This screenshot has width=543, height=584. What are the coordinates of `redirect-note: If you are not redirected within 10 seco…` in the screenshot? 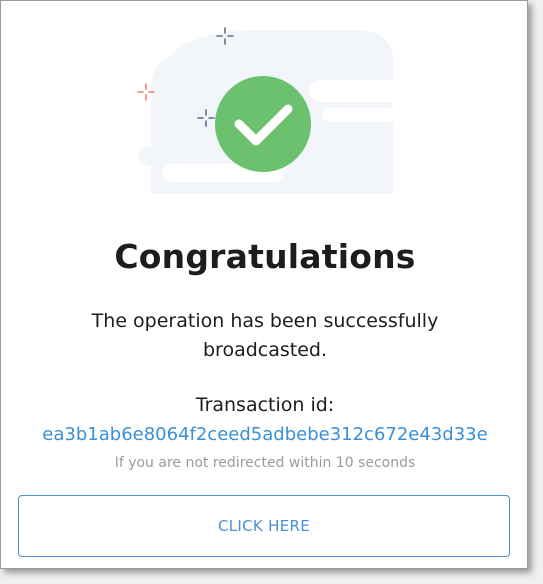 It's located at (265, 463).